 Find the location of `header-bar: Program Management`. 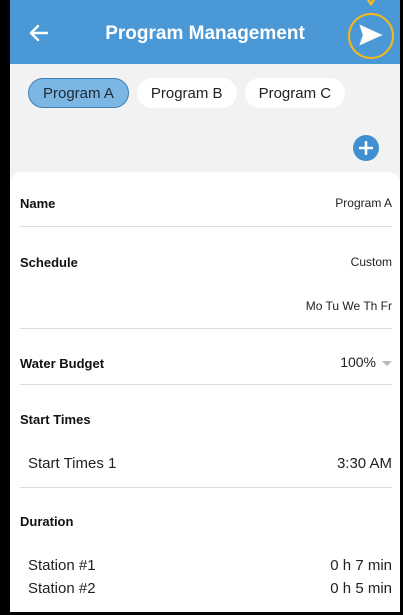

header-bar: Program Management is located at coordinates (205, 32).